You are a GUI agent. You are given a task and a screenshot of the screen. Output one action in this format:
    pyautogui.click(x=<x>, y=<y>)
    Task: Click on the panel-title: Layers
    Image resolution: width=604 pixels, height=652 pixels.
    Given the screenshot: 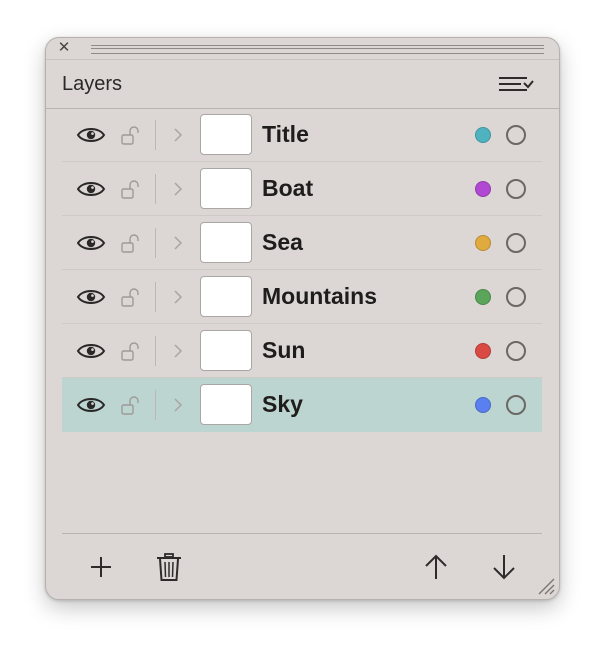 What is the action you would take?
    pyautogui.click(x=92, y=84)
    